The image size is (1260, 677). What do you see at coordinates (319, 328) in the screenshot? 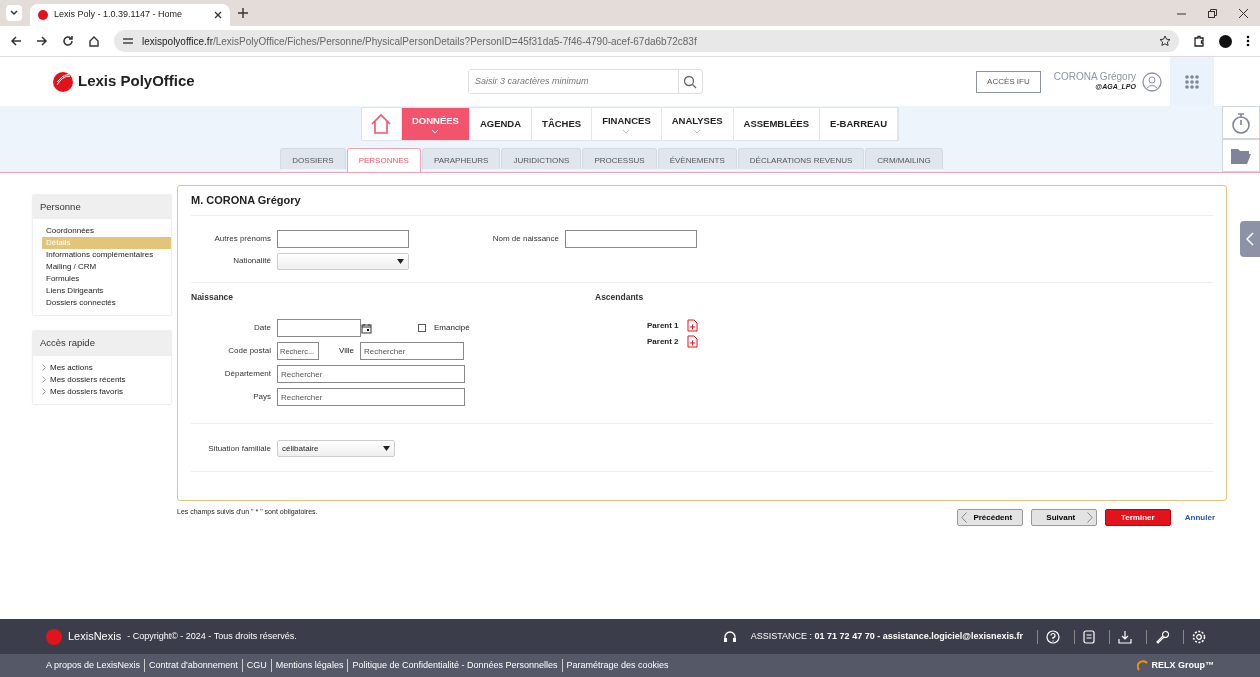
I see `date-input` at bounding box center [319, 328].